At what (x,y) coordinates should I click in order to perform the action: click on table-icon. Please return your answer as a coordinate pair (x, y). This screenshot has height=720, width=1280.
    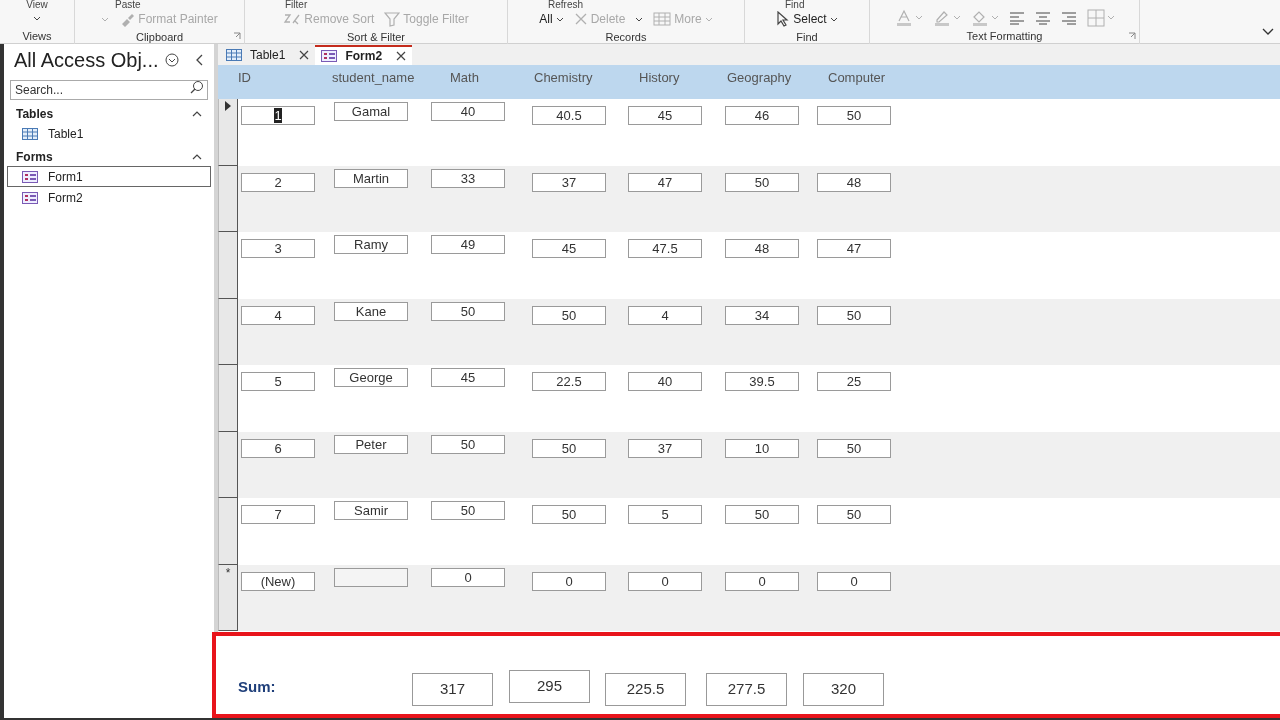
    Looking at the image, I should click on (30, 133).